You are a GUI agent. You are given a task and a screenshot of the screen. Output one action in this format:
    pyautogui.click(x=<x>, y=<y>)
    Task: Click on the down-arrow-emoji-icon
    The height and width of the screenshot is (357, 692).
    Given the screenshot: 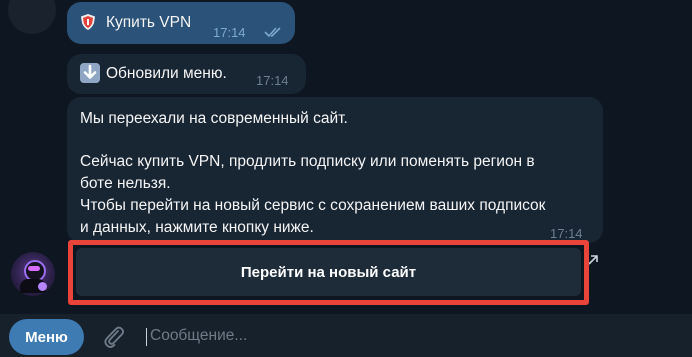 What is the action you would take?
    pyautogui.click(x=90, y=73)
    